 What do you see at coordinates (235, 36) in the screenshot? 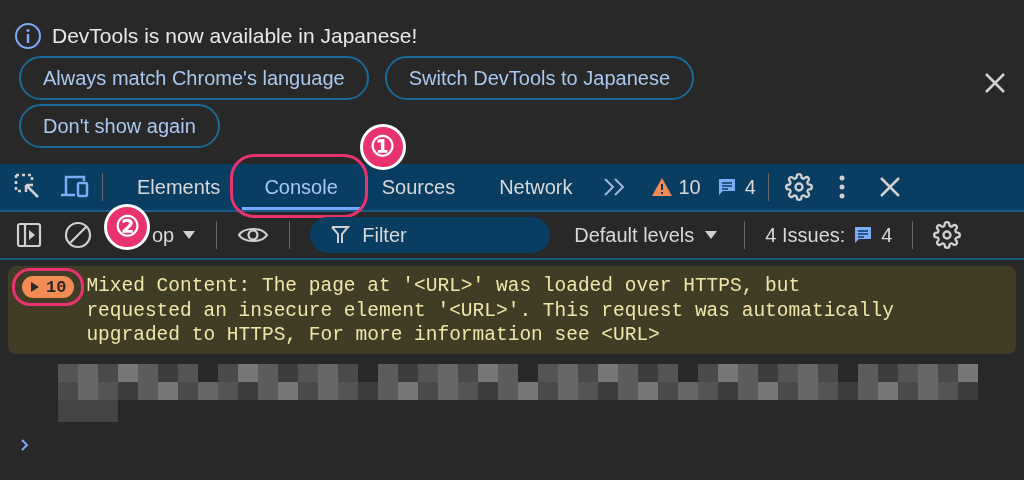
I see `infobar-message: DevTools is now available in Japanese!` at bounding box center [235, 36].